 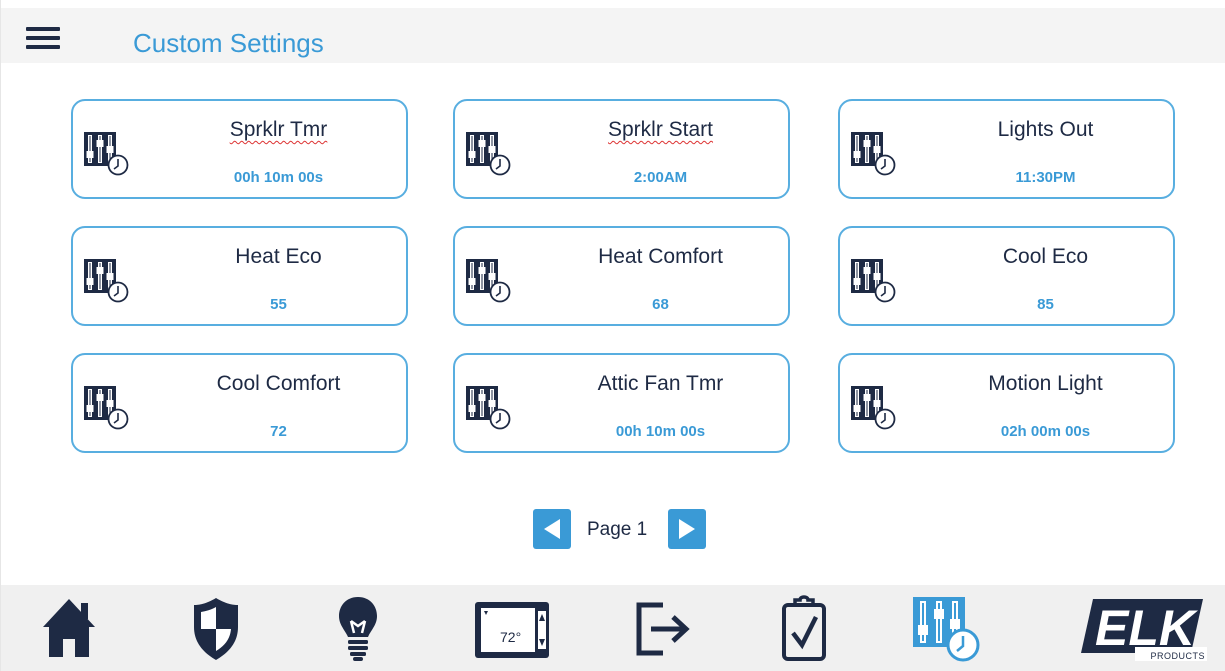 What do you see at coordinates (239, 276) in the screenshot?
I see `setting-tile: Heat Eco 55` at bounding box center [239, 276].